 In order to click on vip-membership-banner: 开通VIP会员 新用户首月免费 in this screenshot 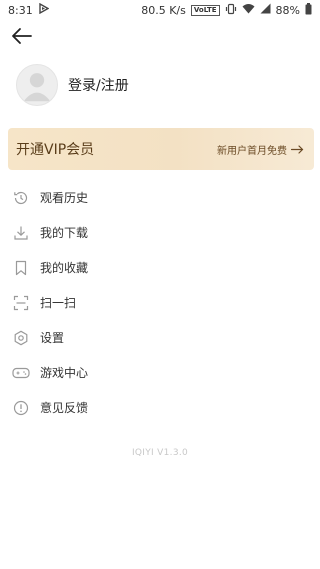, I will do `click(161, 149)`.